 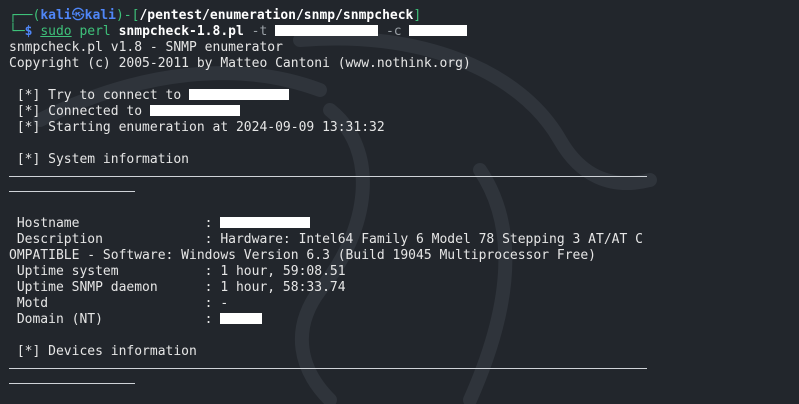 I want to click on cmd-script: snmpcheck-1.8.pl, so click(x=181, y=31).